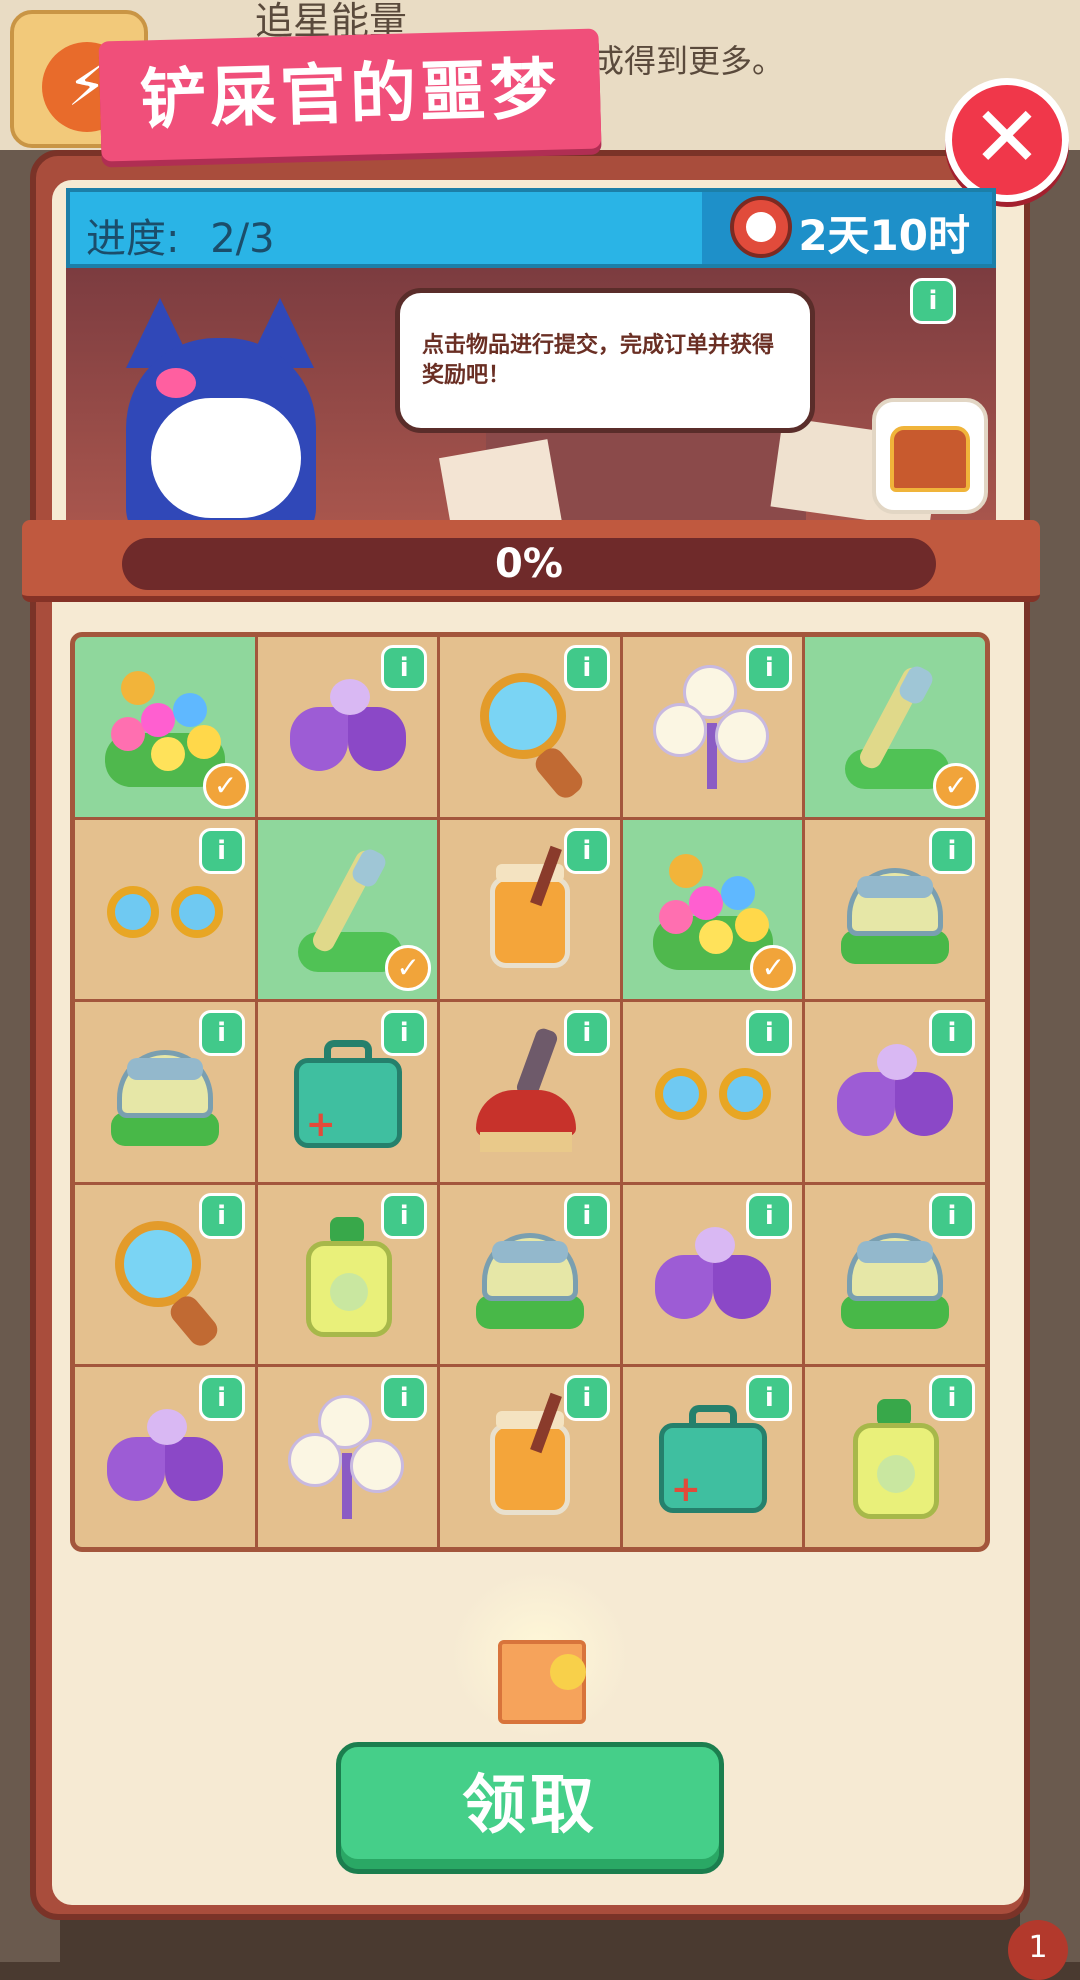  I want to click on claim-button: 领取, so click(530, 1808).